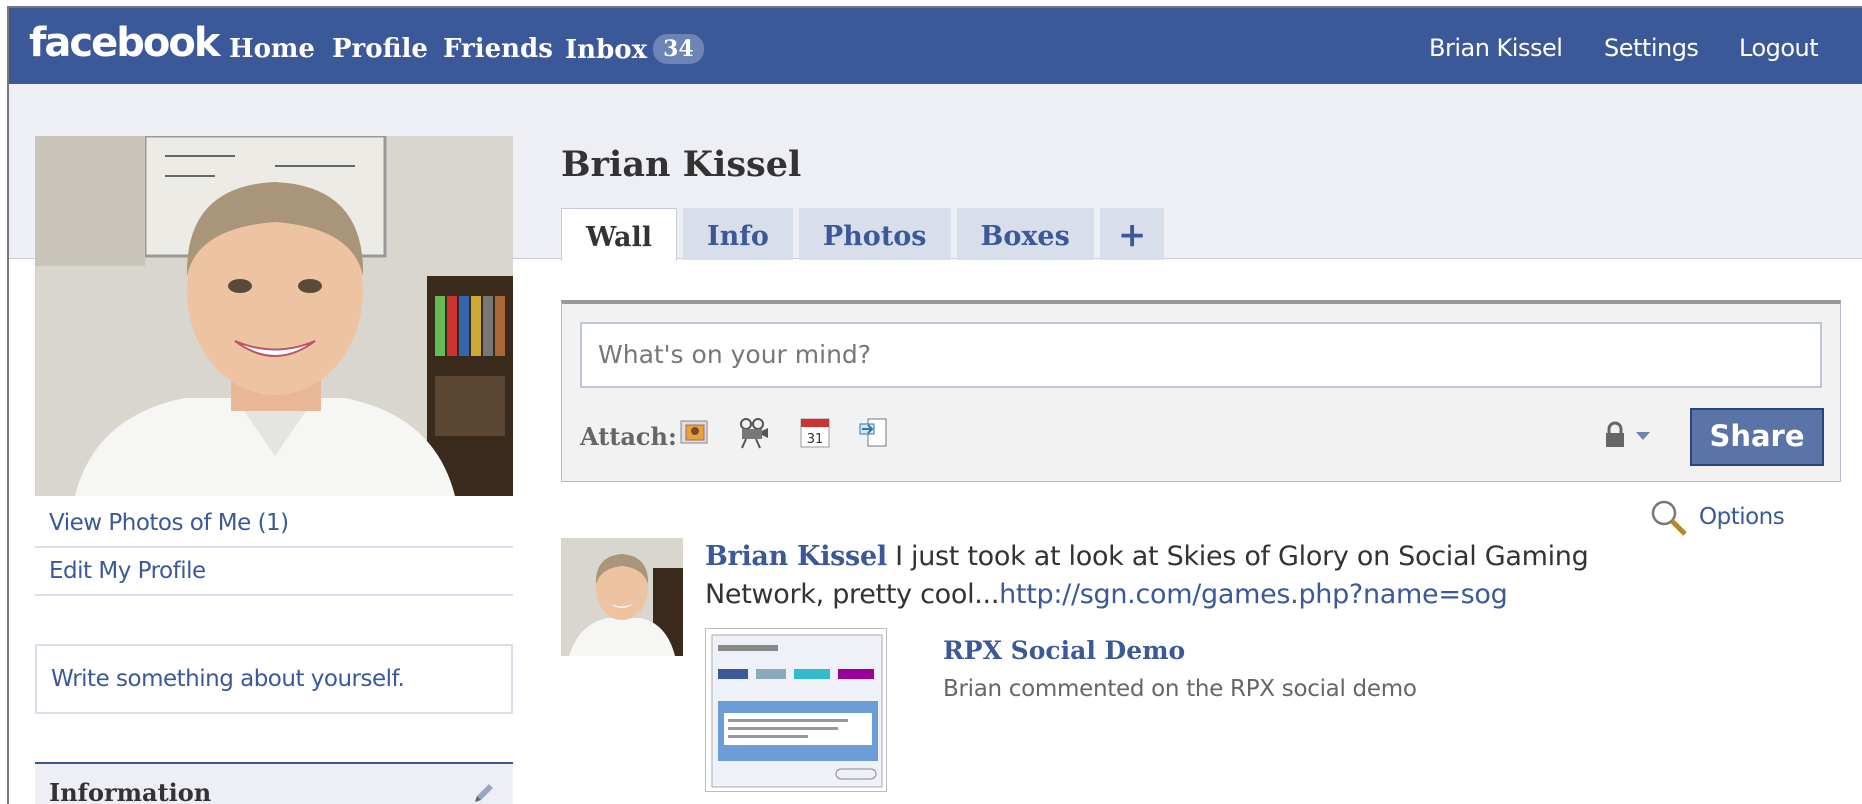 This screenshot has width=1862, height=804. I want to click on information-heading: Information, so click(130, 791).